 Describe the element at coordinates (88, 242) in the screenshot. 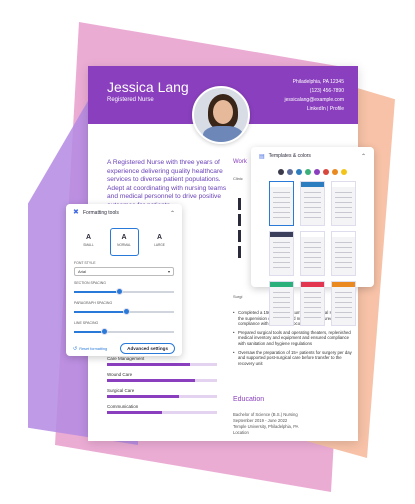

I see `size-small-button: A SMALL` at that location.